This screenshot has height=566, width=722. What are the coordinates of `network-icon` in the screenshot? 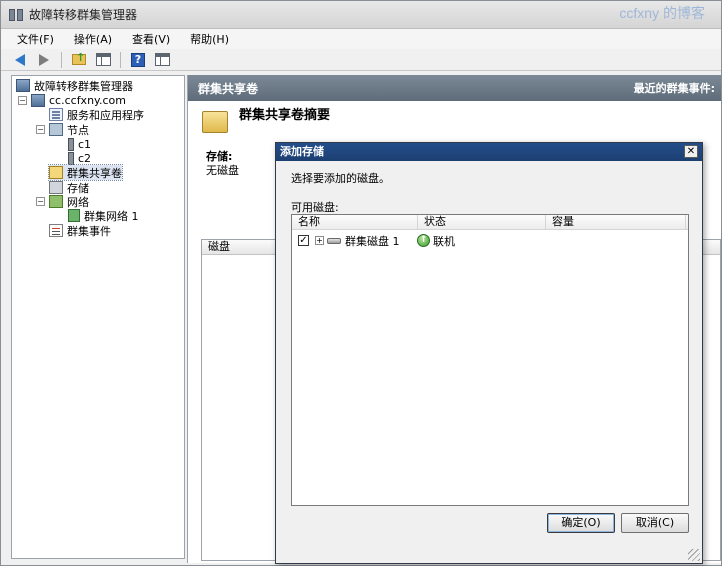 It's located at (56, 201).